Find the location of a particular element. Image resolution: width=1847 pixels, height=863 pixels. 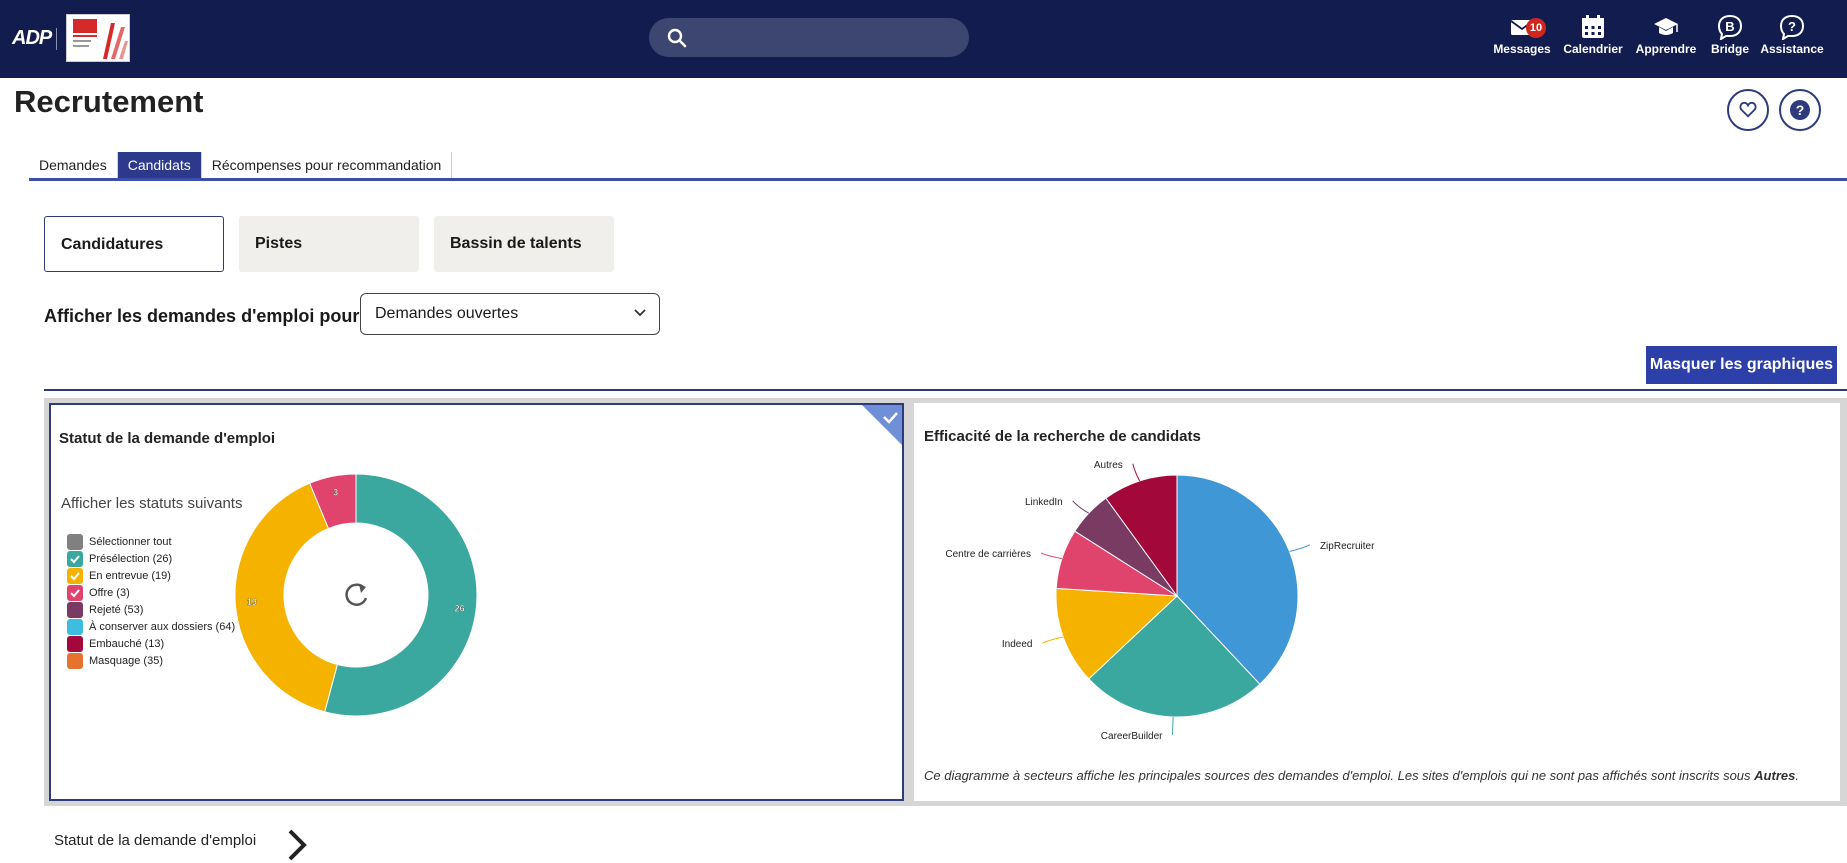

tab-recompenses: Récompenses pour recommandation is located at coordinates (327, 165).